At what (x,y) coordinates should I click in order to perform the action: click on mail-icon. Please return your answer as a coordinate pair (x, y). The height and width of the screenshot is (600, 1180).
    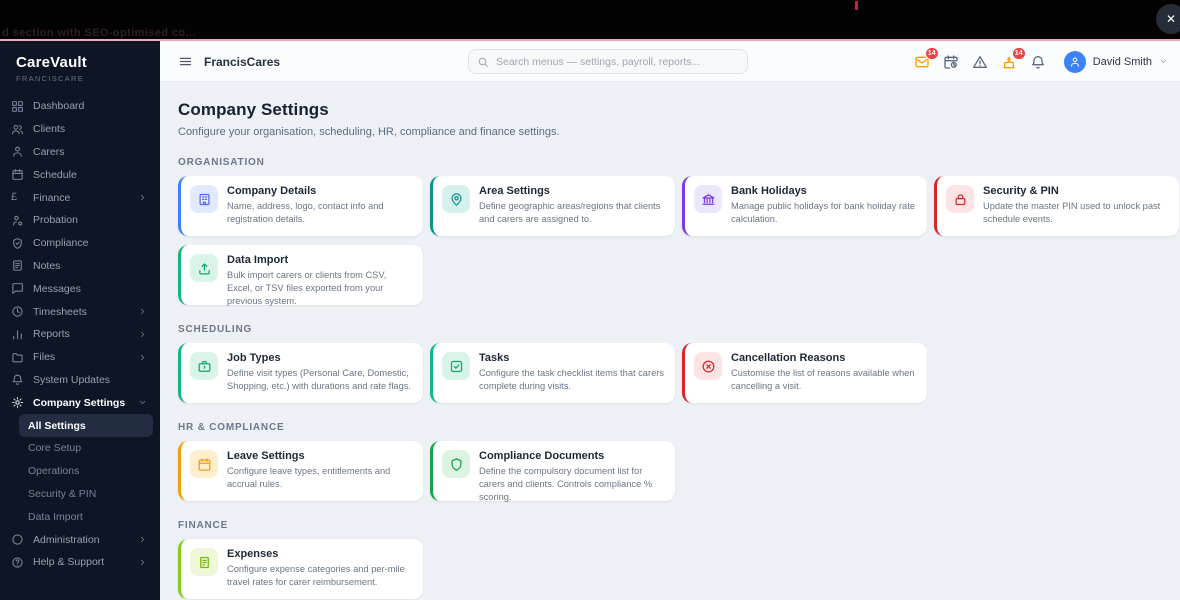
    Looking at the image, I should click on (922, 64).